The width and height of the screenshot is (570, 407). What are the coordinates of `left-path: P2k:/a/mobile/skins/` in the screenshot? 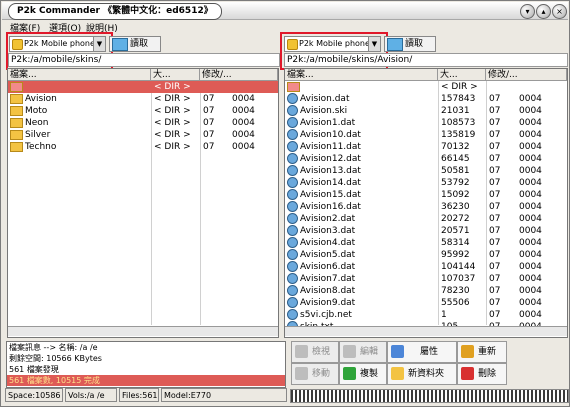 It's located at (144, 60).